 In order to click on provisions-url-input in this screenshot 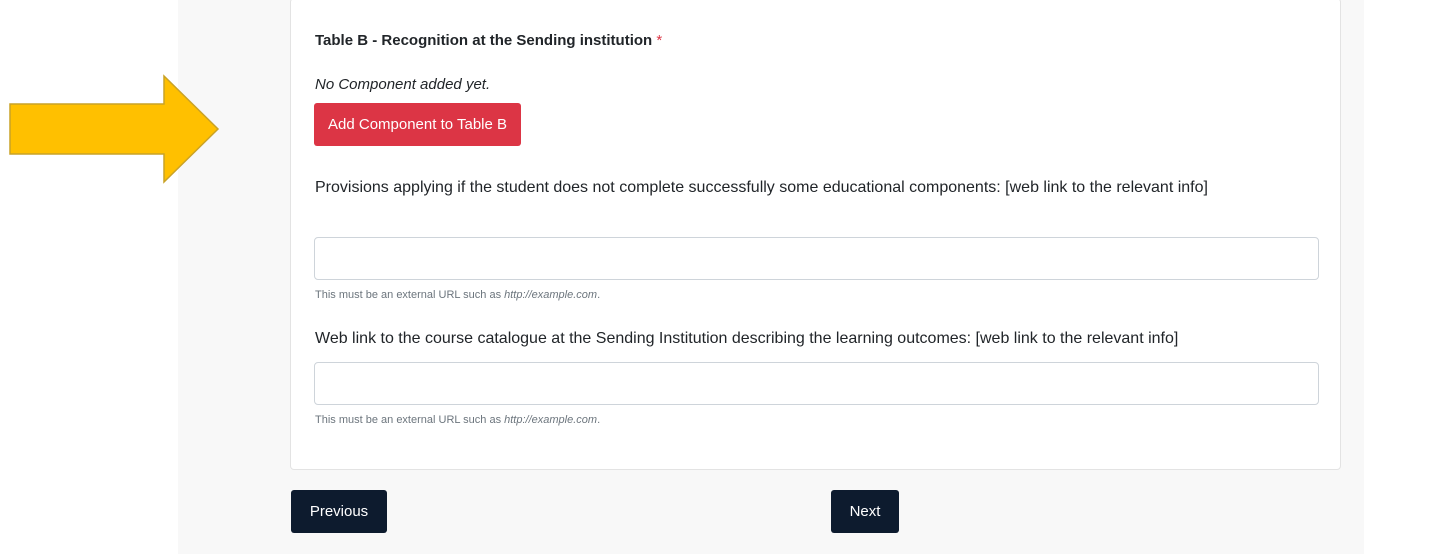, I will do `click(816, 258)`.